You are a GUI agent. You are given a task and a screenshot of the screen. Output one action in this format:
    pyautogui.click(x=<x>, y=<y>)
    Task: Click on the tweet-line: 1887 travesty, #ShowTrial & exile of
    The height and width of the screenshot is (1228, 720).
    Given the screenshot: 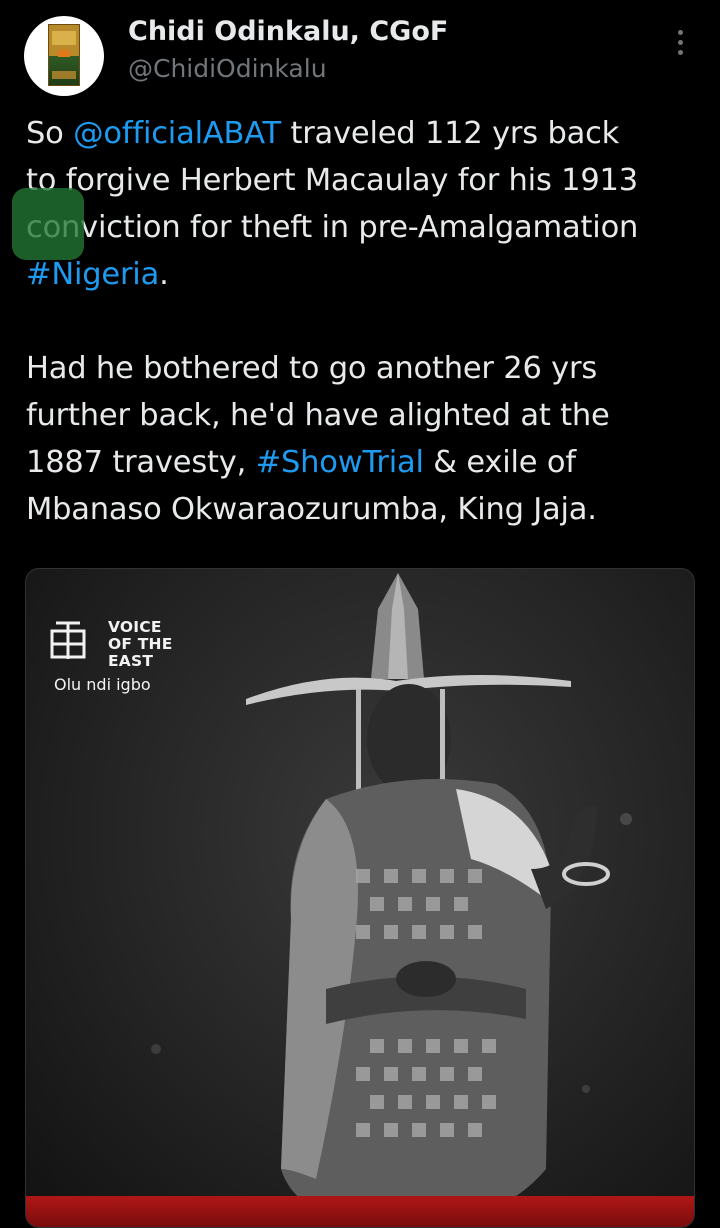 What is the action you would take?
    pyautogui.click(x=371, y=462)
    